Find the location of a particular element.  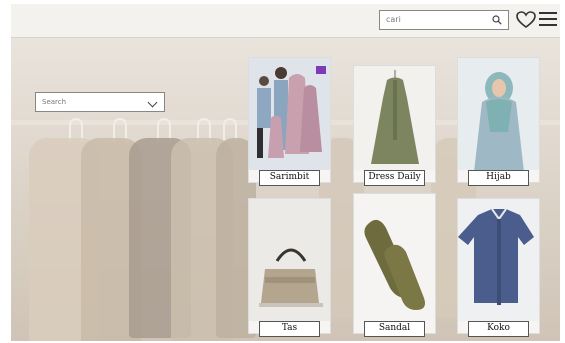

tas-image is located at coordinates (289, 260).